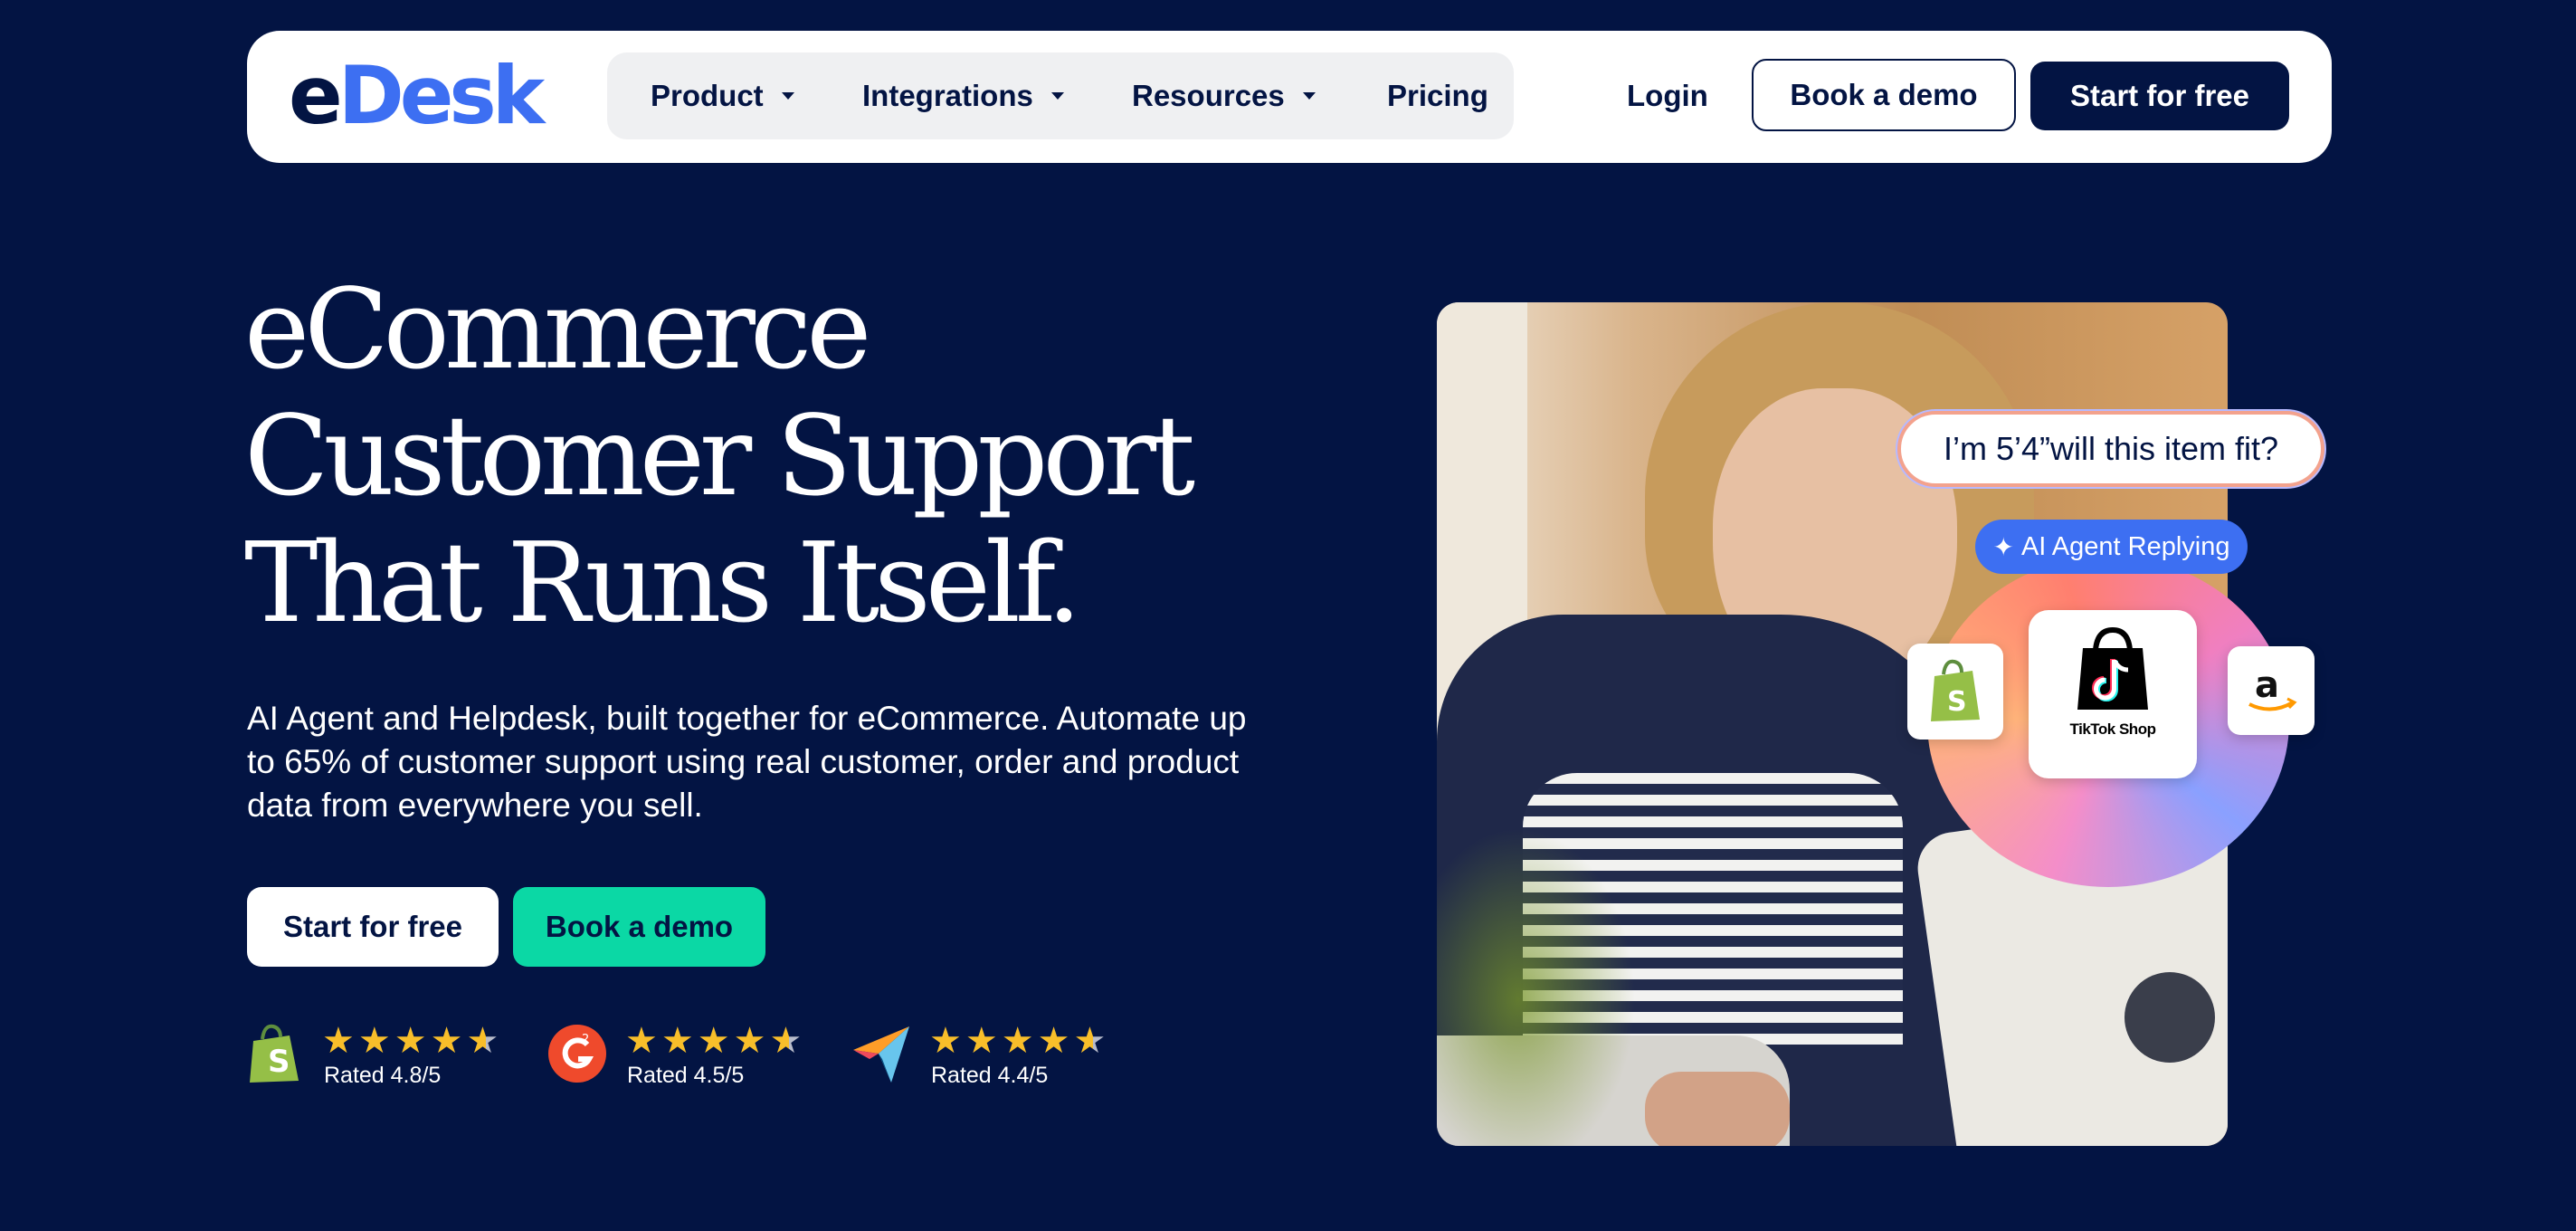  I want to click on rating-shopify: S ★★★★★ Rated 4.8/5, so click(380, 1055).